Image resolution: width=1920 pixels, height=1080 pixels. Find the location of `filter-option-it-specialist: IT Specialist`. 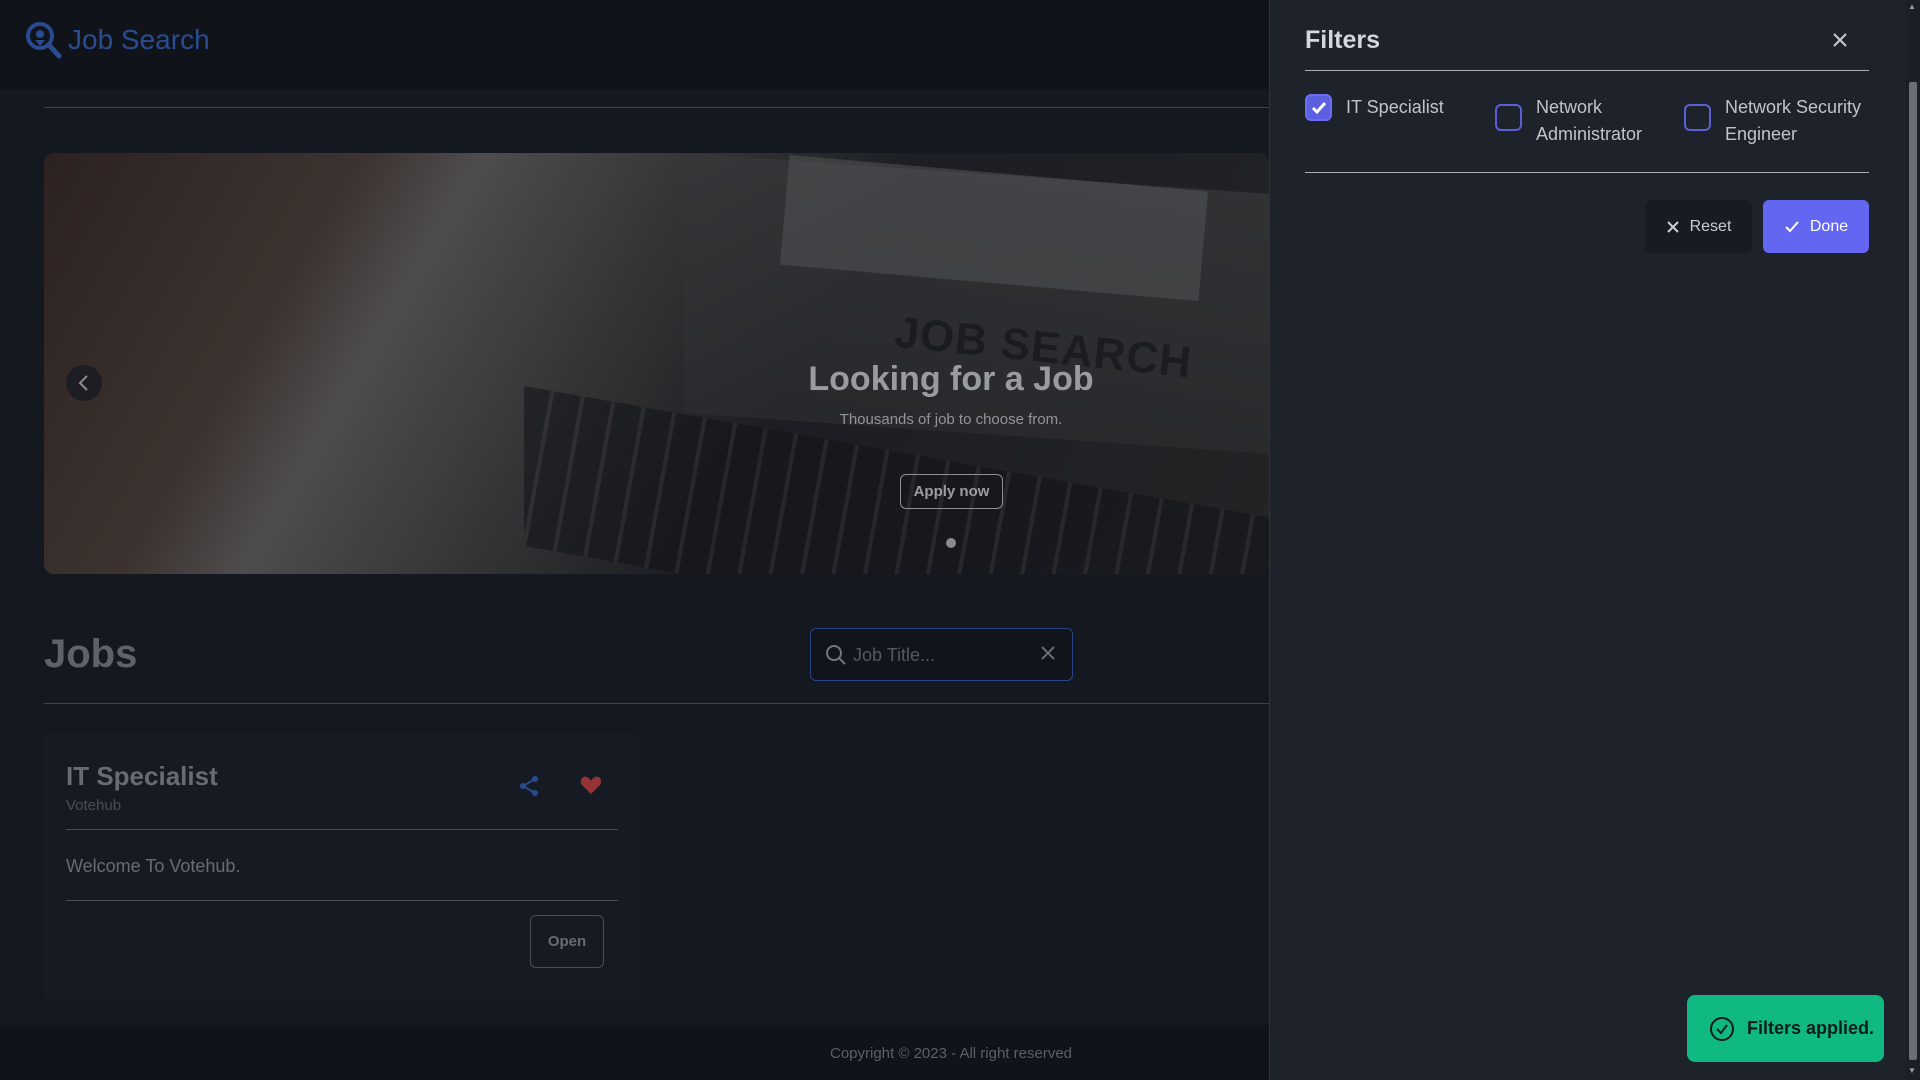

filter-option-it-specialist: IT Specialist is located at coordinates (1374, 107).